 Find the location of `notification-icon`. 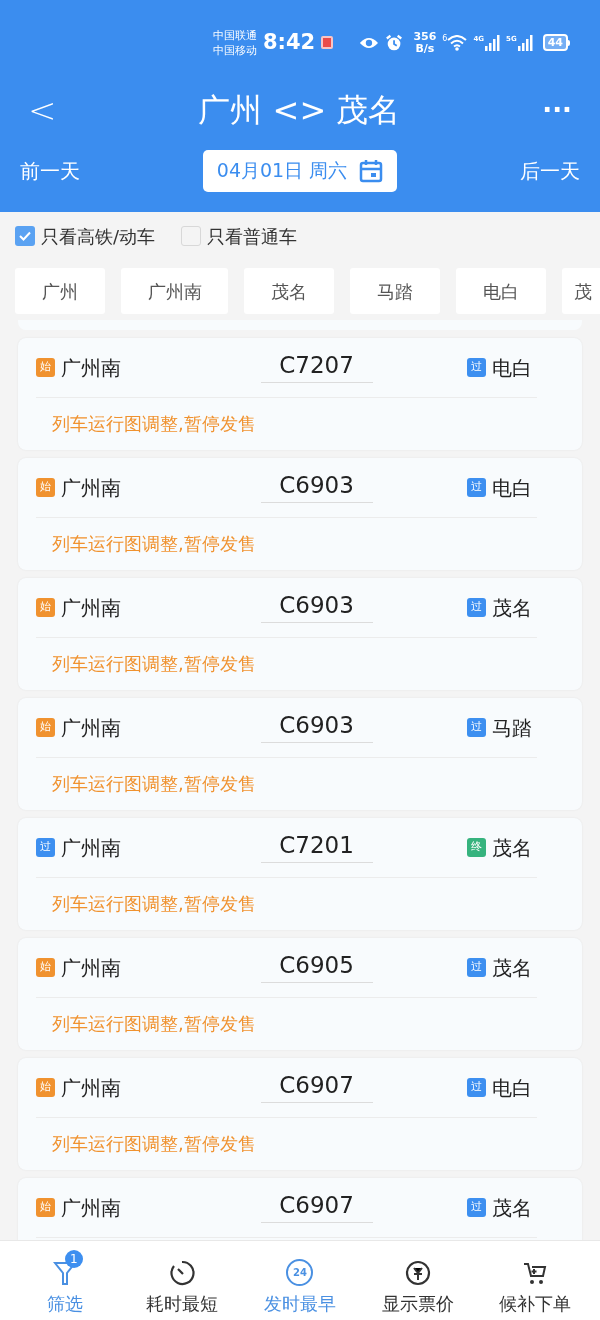

notification-icon is located at coordinates (327, 42).